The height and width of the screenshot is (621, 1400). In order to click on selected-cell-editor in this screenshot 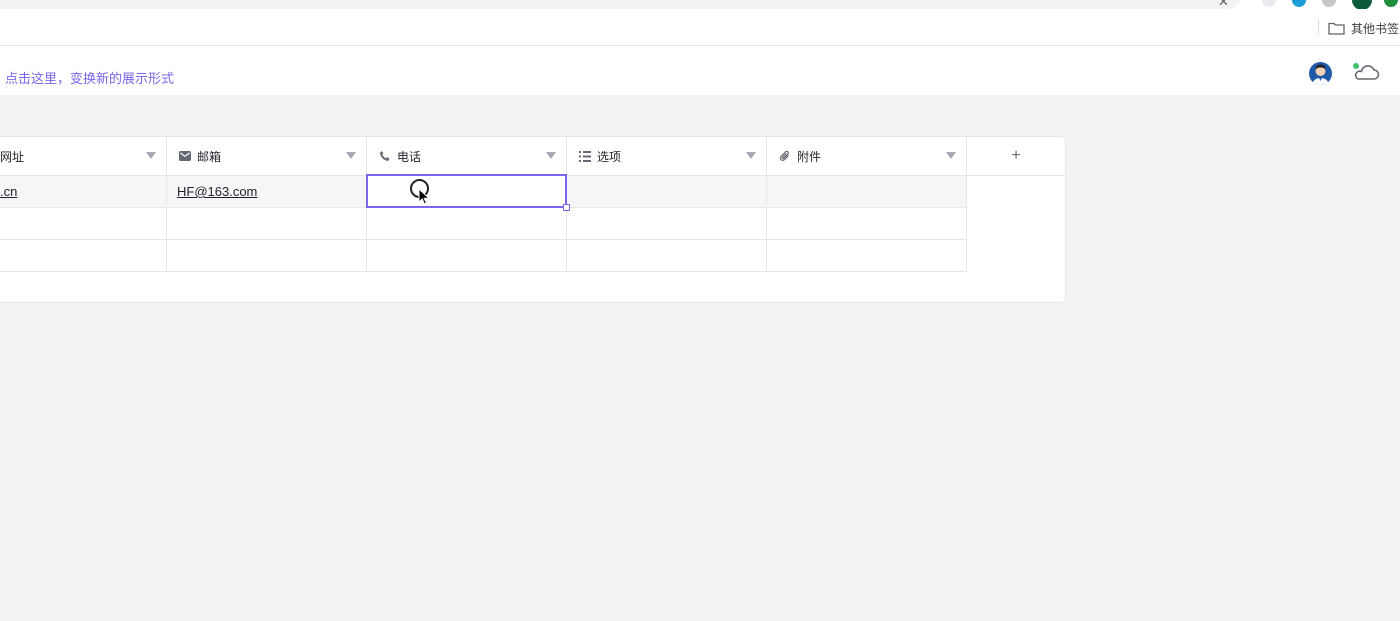, I will do `click(466, 191)`.